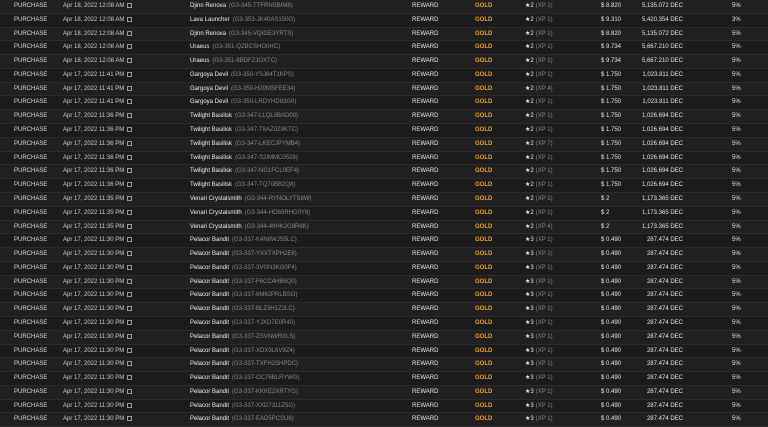 Image resolution: width=768 pixels, height=427 pixels. What do you see at coordinates (544, 171) in the screenshot?
I see `card-xp: (XP 1)` at bounding box center [544, 171].